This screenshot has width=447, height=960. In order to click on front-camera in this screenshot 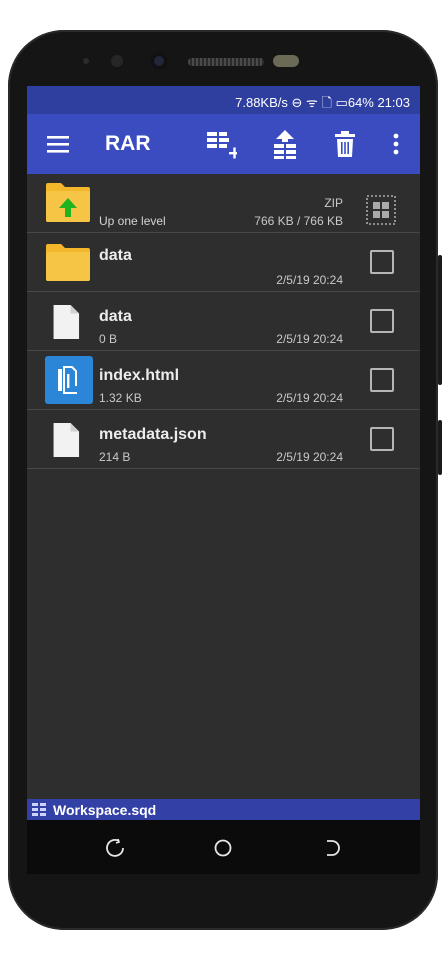, I will do `click(159, 61)`.